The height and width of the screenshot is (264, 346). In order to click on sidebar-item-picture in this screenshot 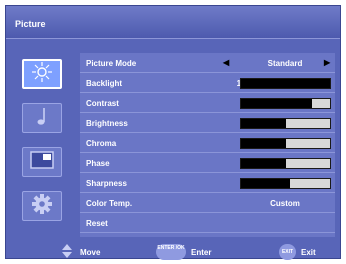, I will do `click(42, 74)`.